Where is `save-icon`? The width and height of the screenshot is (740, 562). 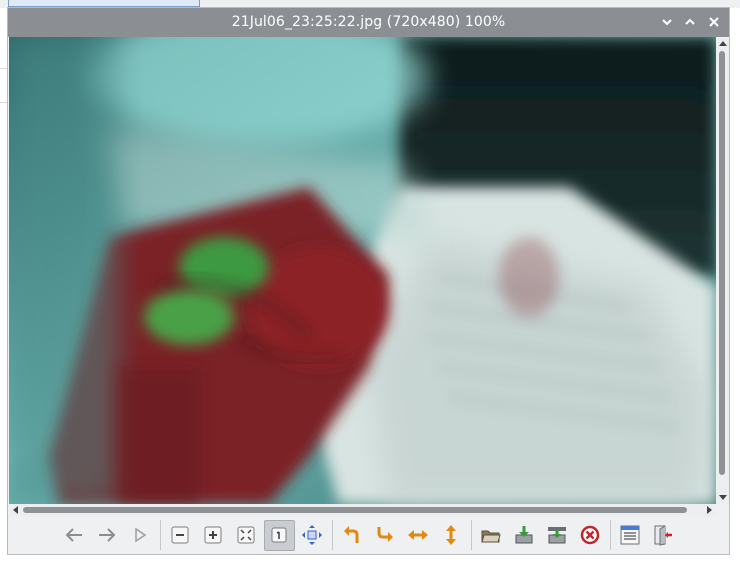 save-icon is located at coordinates (524, 535).